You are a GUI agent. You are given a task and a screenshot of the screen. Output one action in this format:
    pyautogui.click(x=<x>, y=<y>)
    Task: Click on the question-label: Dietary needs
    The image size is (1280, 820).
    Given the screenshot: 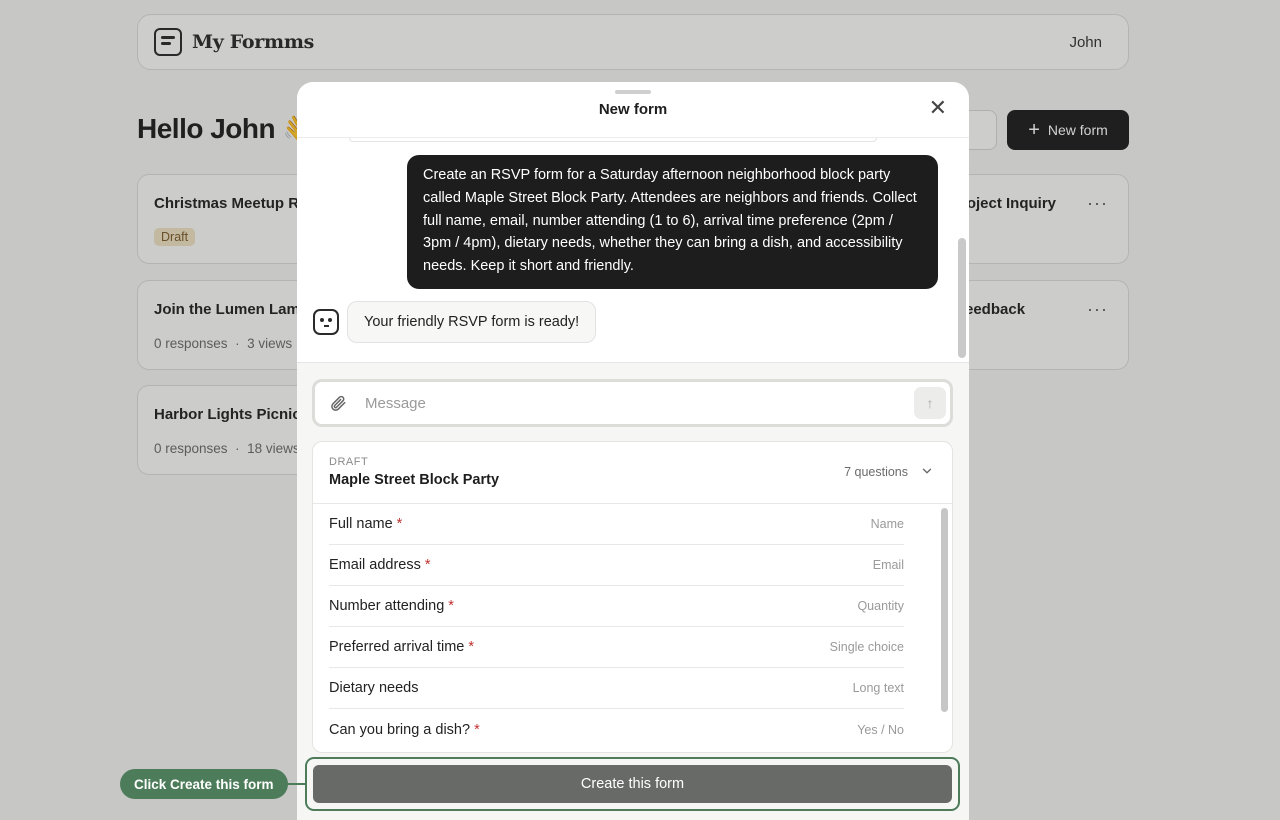 What is the action you would take?
    pyautogui.click(x=374, y=688)
    